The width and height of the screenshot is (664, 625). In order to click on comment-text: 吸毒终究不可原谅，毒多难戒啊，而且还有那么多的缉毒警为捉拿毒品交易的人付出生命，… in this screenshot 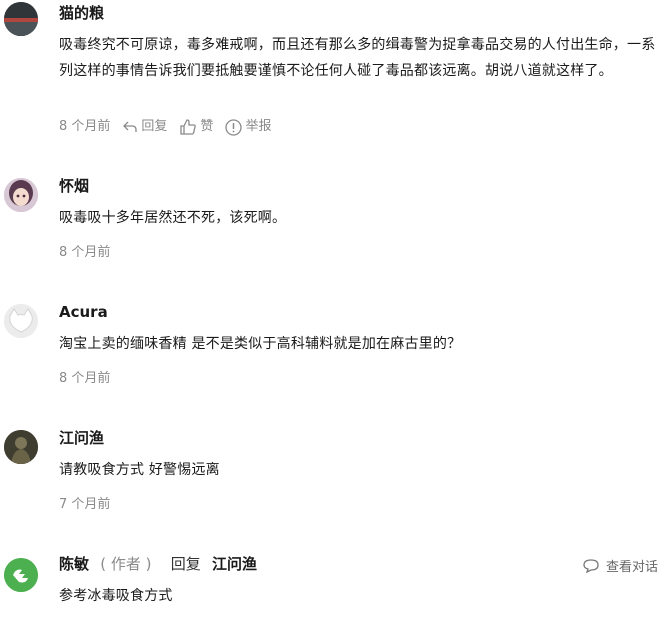, I will do `click(357, 58)`.